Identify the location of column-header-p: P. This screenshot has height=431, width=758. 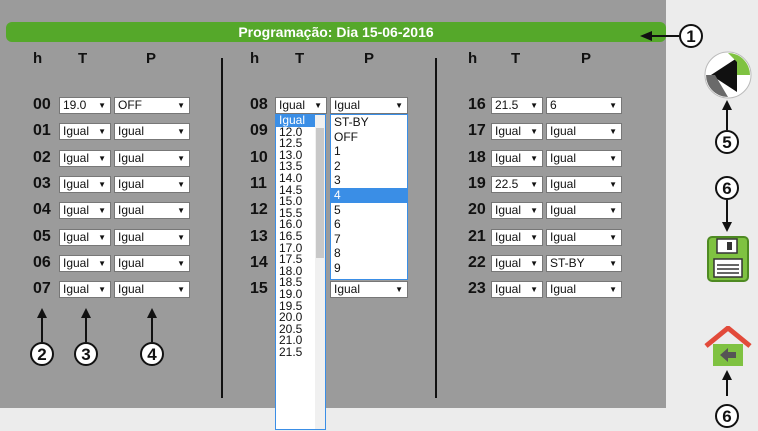
(151, 58).